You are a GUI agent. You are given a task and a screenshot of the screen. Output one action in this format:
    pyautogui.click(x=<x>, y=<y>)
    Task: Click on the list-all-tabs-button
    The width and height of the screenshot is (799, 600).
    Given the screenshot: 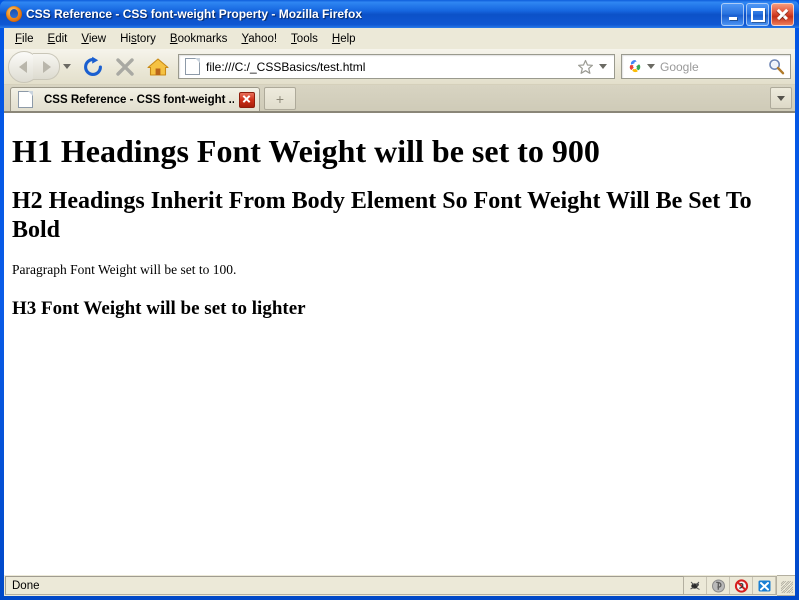 What is the action you would take?
    pyautogui.click(x=781, y=98)
    